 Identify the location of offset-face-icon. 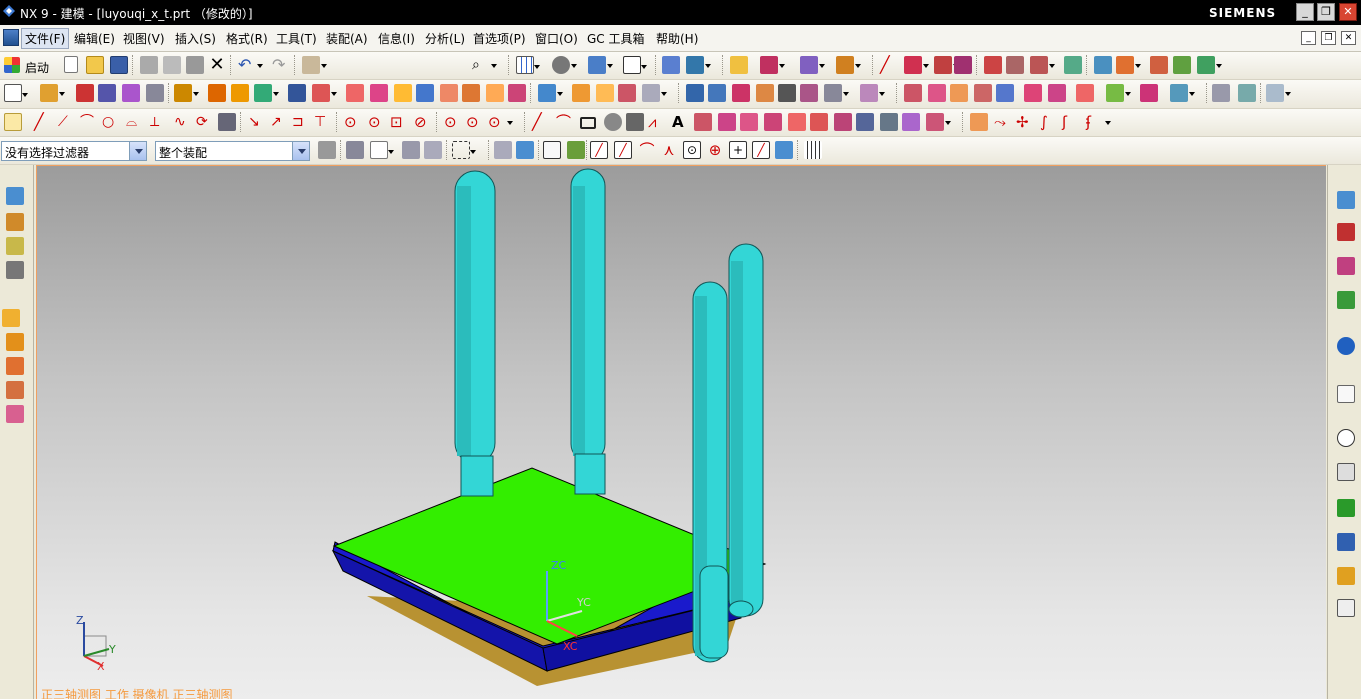
(627, 93).